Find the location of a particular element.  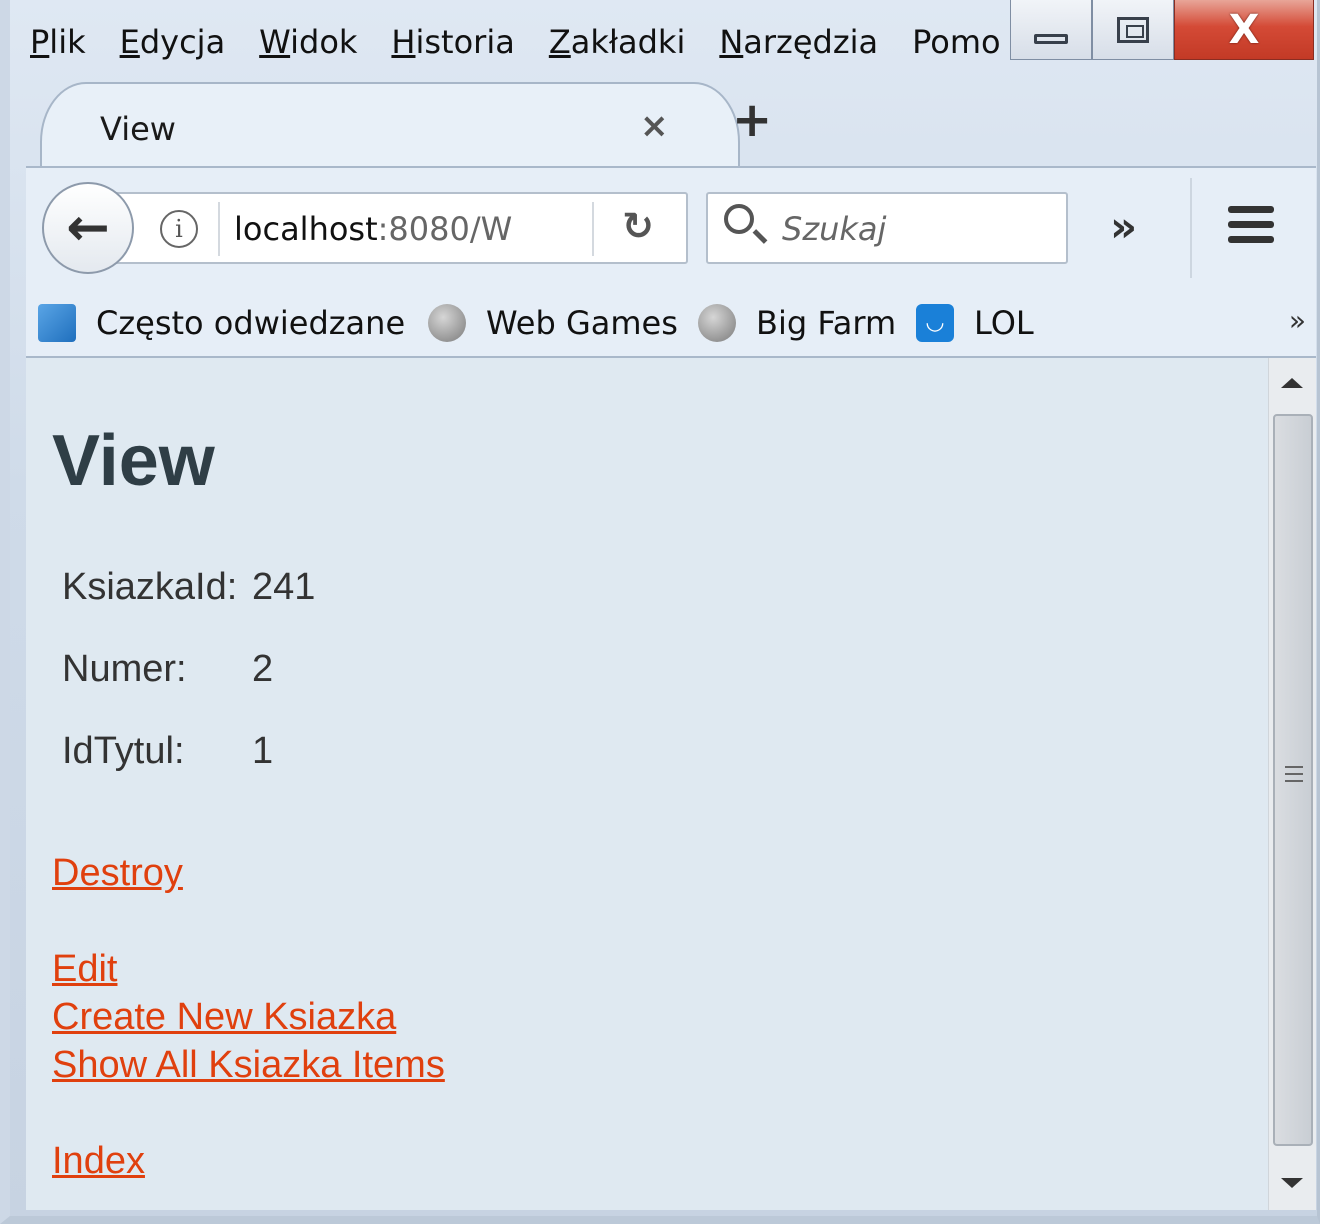

maximize-button is located at coordinates (1133, 30).